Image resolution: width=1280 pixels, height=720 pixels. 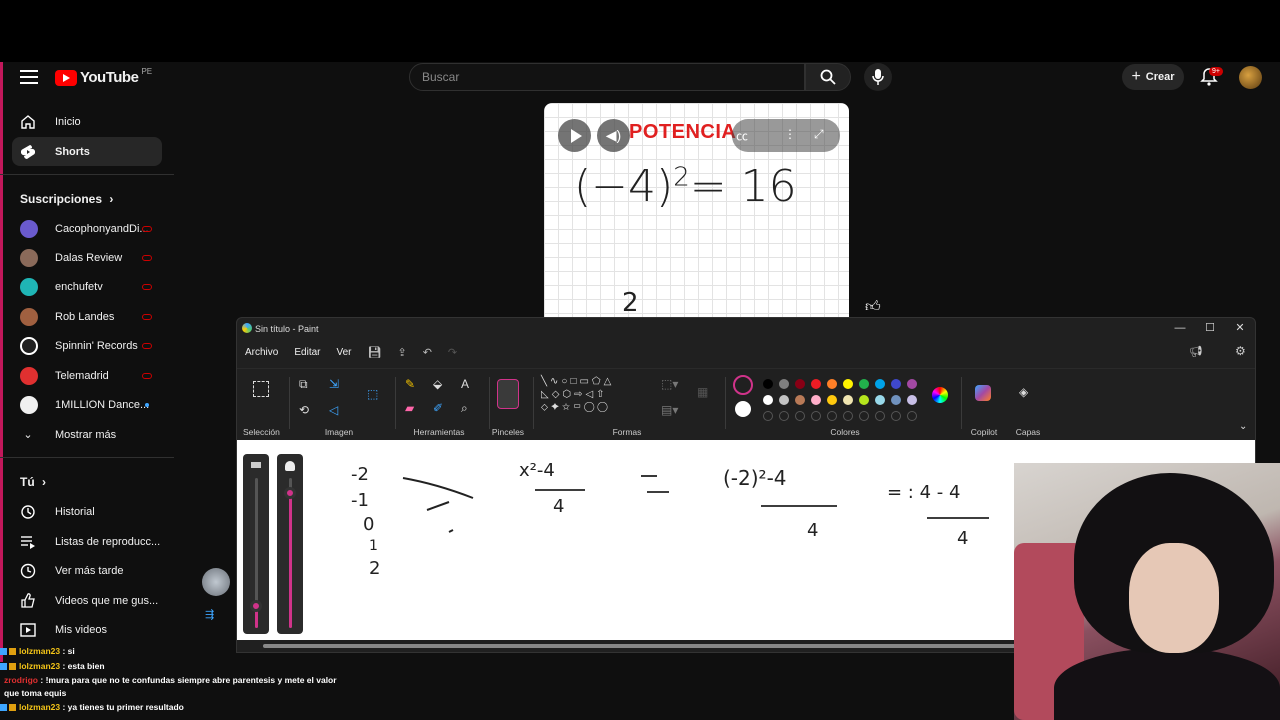 I want to click on brush-icon, so click(x=508, y=394).